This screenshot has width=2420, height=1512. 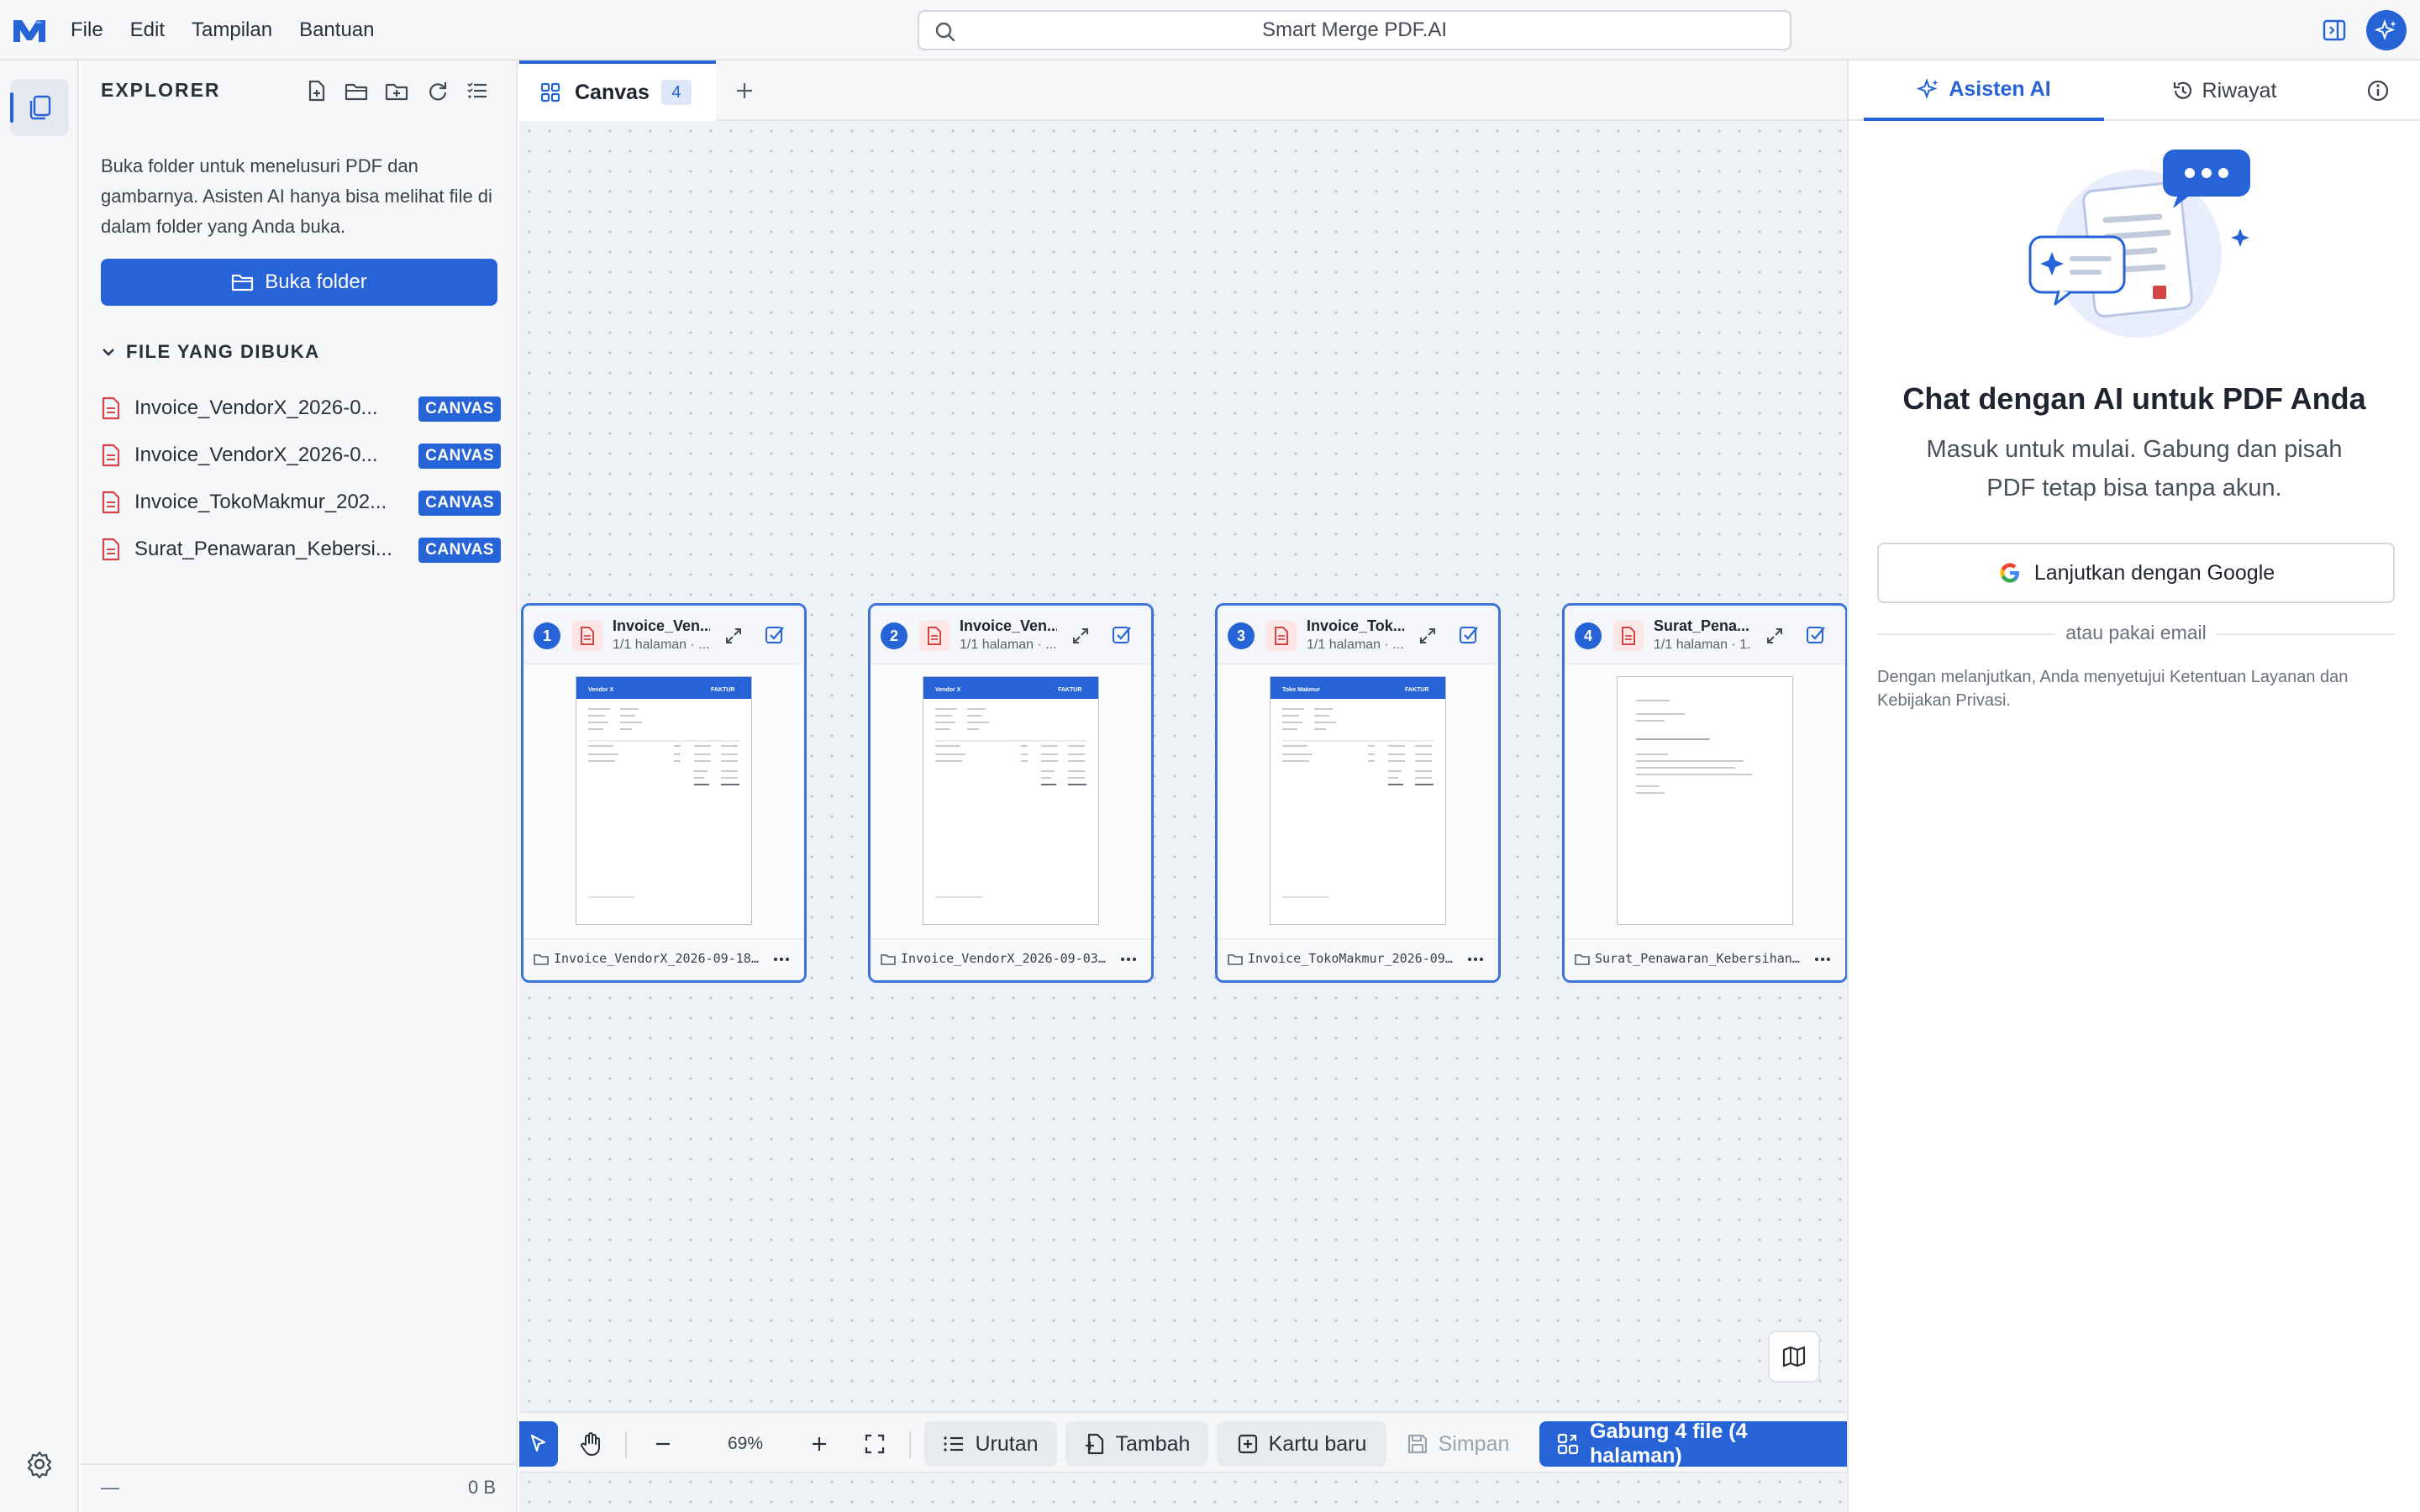 I want to click on add-file-icon, so click(x=1100, y=1444).